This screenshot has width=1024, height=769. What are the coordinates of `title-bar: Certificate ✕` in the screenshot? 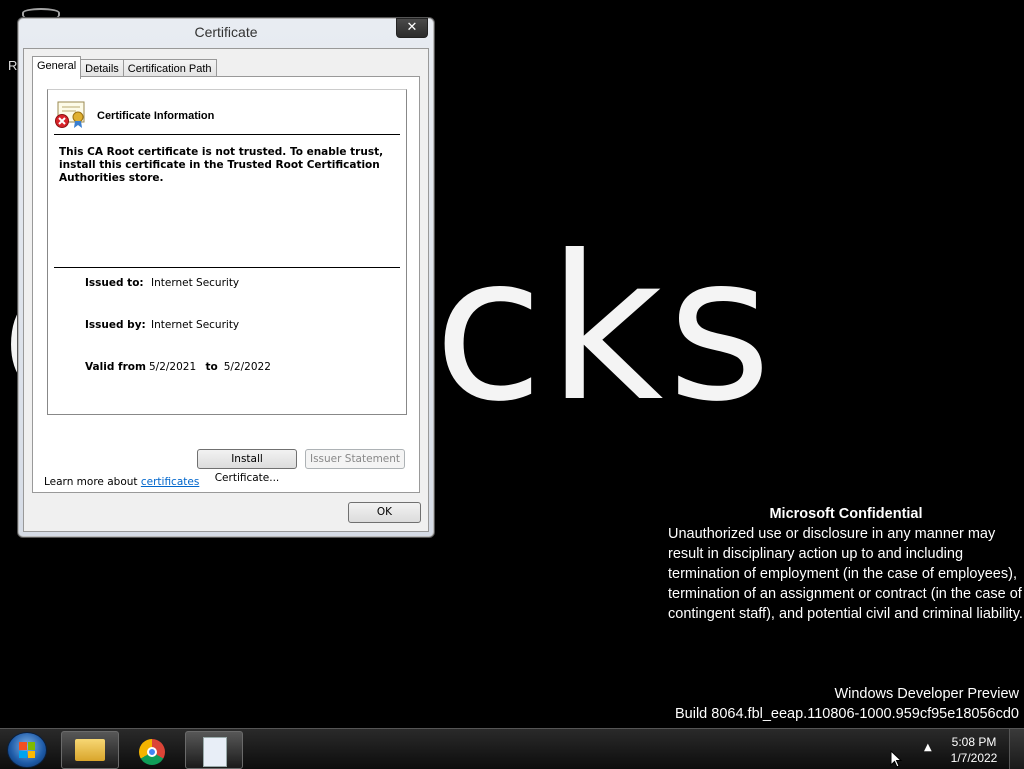 It's located at (226, 33).